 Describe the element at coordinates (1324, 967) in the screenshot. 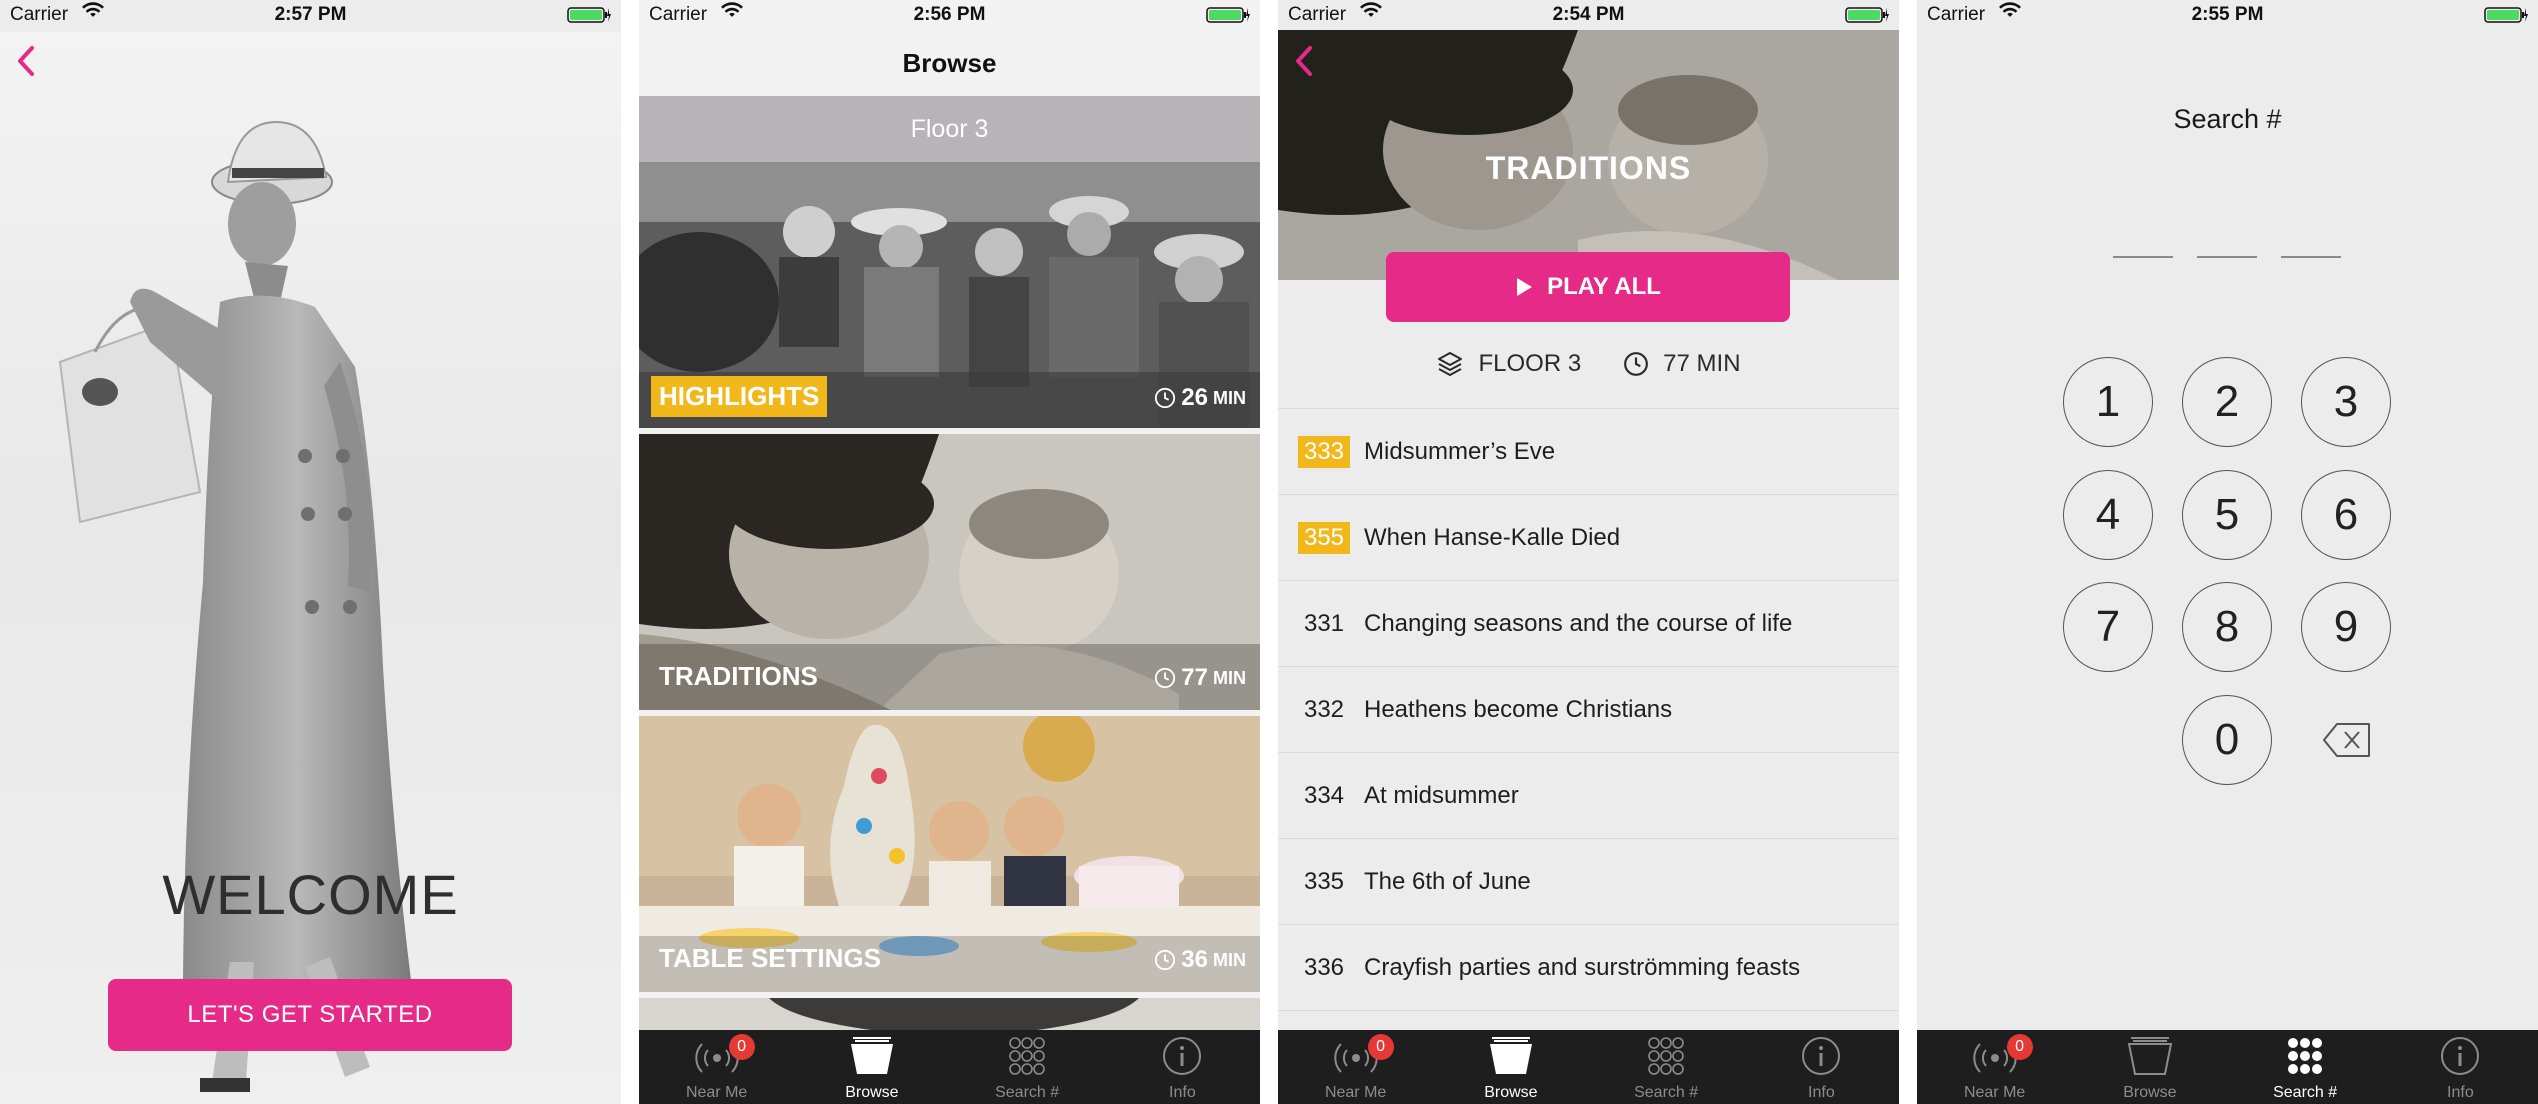

I see `track-number: 336` at that location.